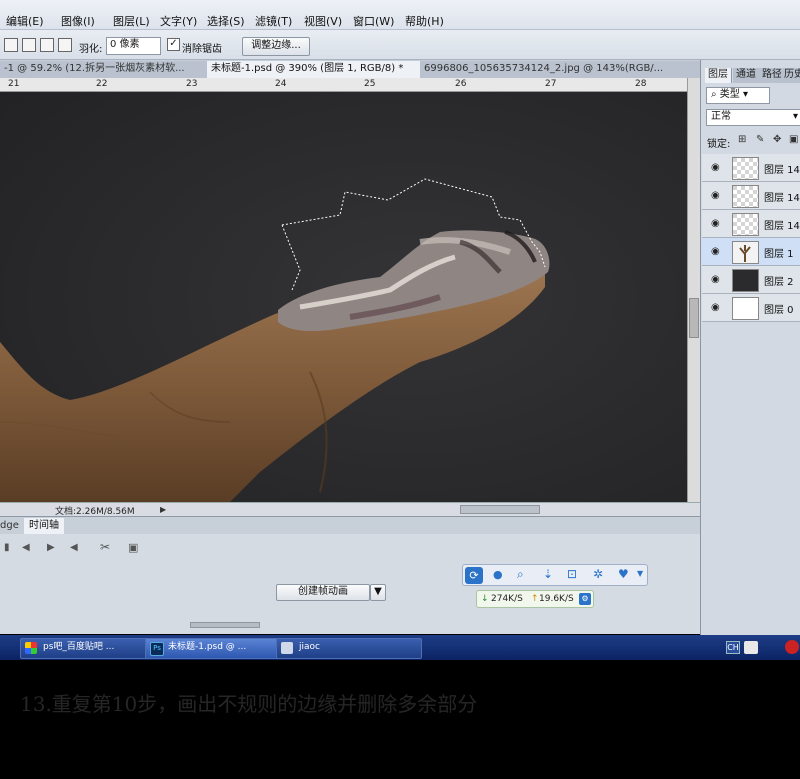 Image resolution: width=800 pixels, height=779 pixels. I want to click on tab-layers: 图层, so click(718, 75).